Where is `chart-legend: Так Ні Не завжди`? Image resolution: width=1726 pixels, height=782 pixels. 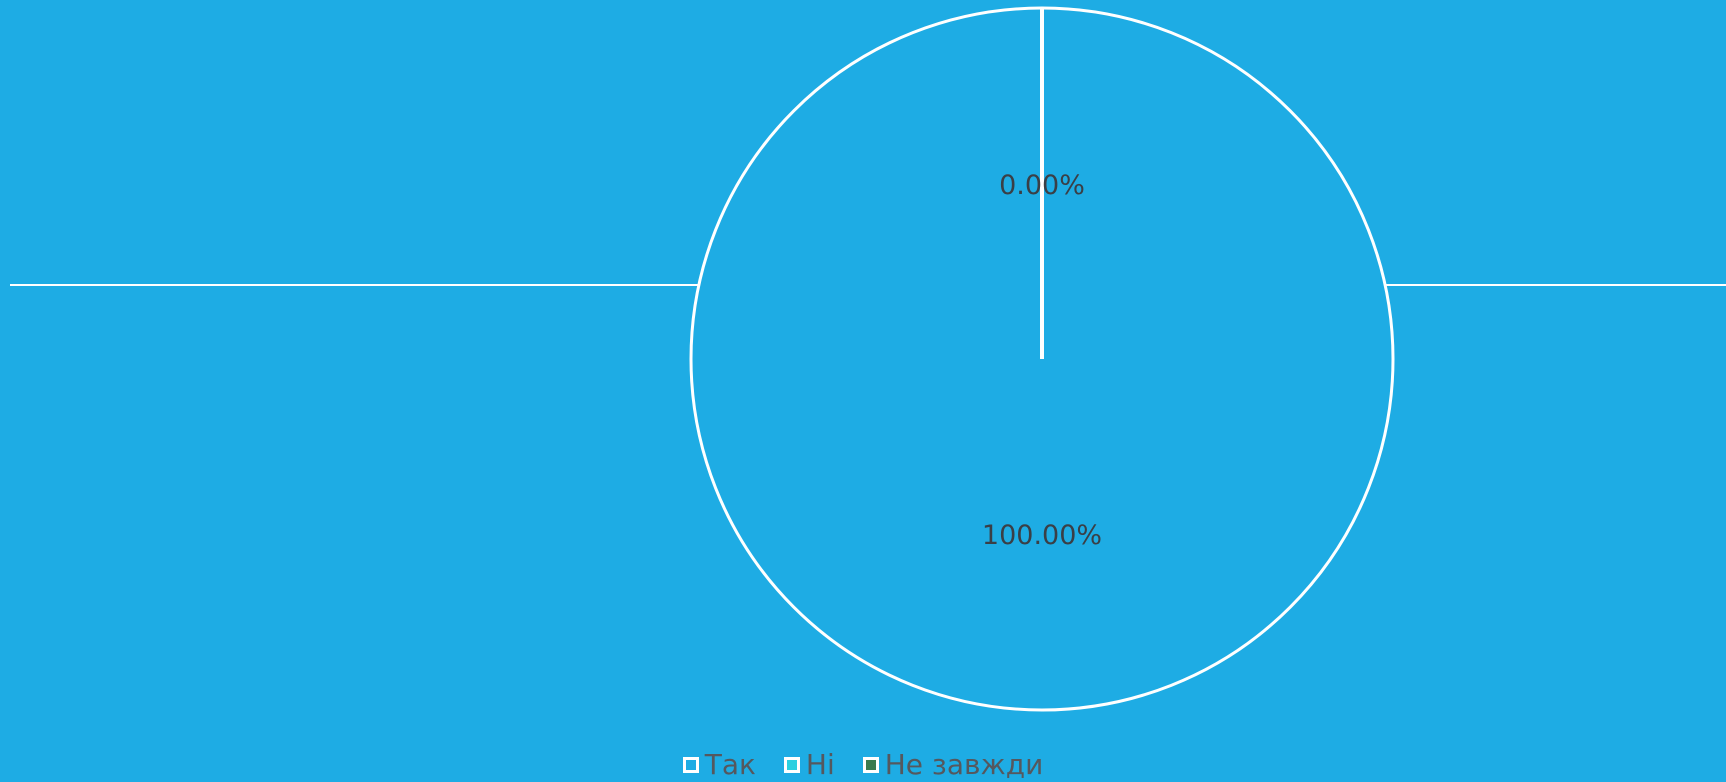 chart-legend: Так Ні Не завжди is located at coordinates (863, 765).